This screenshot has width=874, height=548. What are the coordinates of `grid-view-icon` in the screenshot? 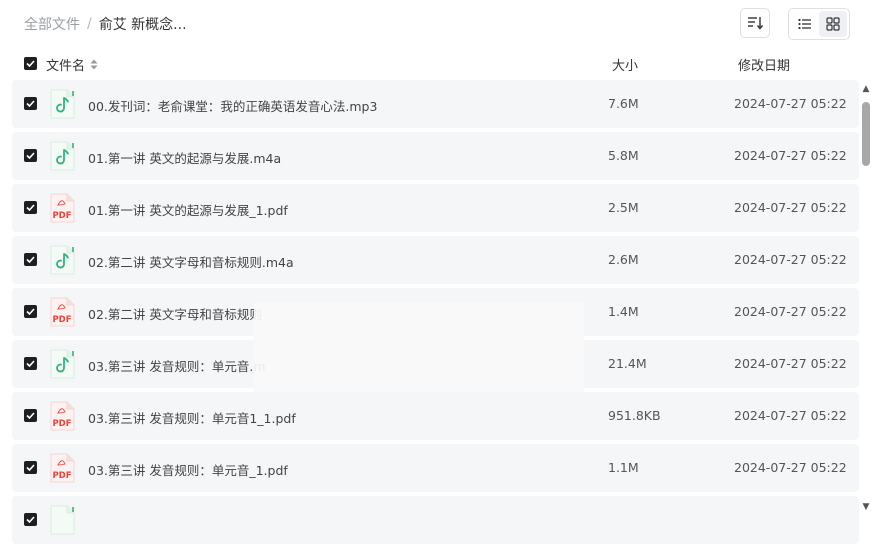 It's located at (833, 24).